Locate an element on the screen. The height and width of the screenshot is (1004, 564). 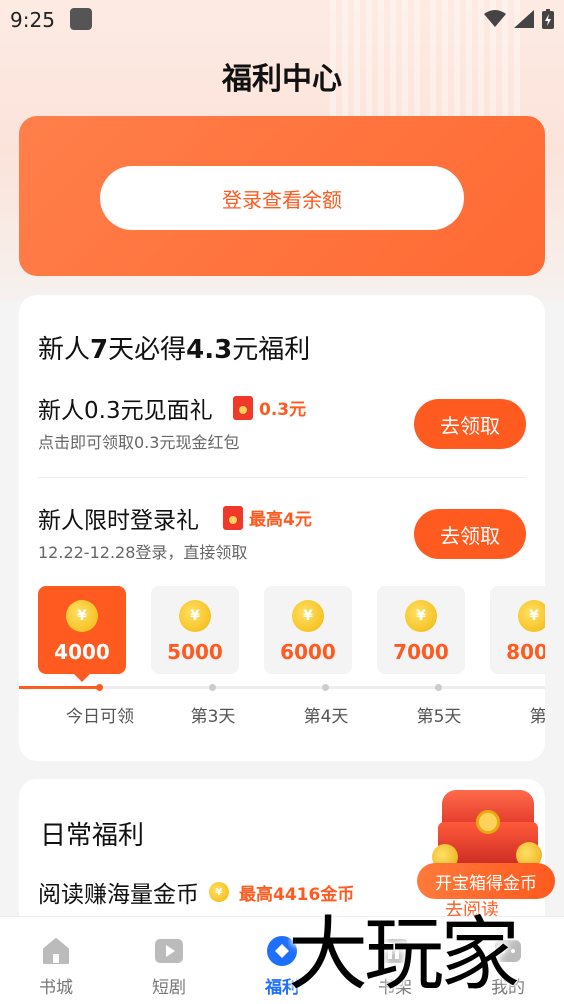
day-reward-box: ¥ 5000 is located at coordinates (195, 630).